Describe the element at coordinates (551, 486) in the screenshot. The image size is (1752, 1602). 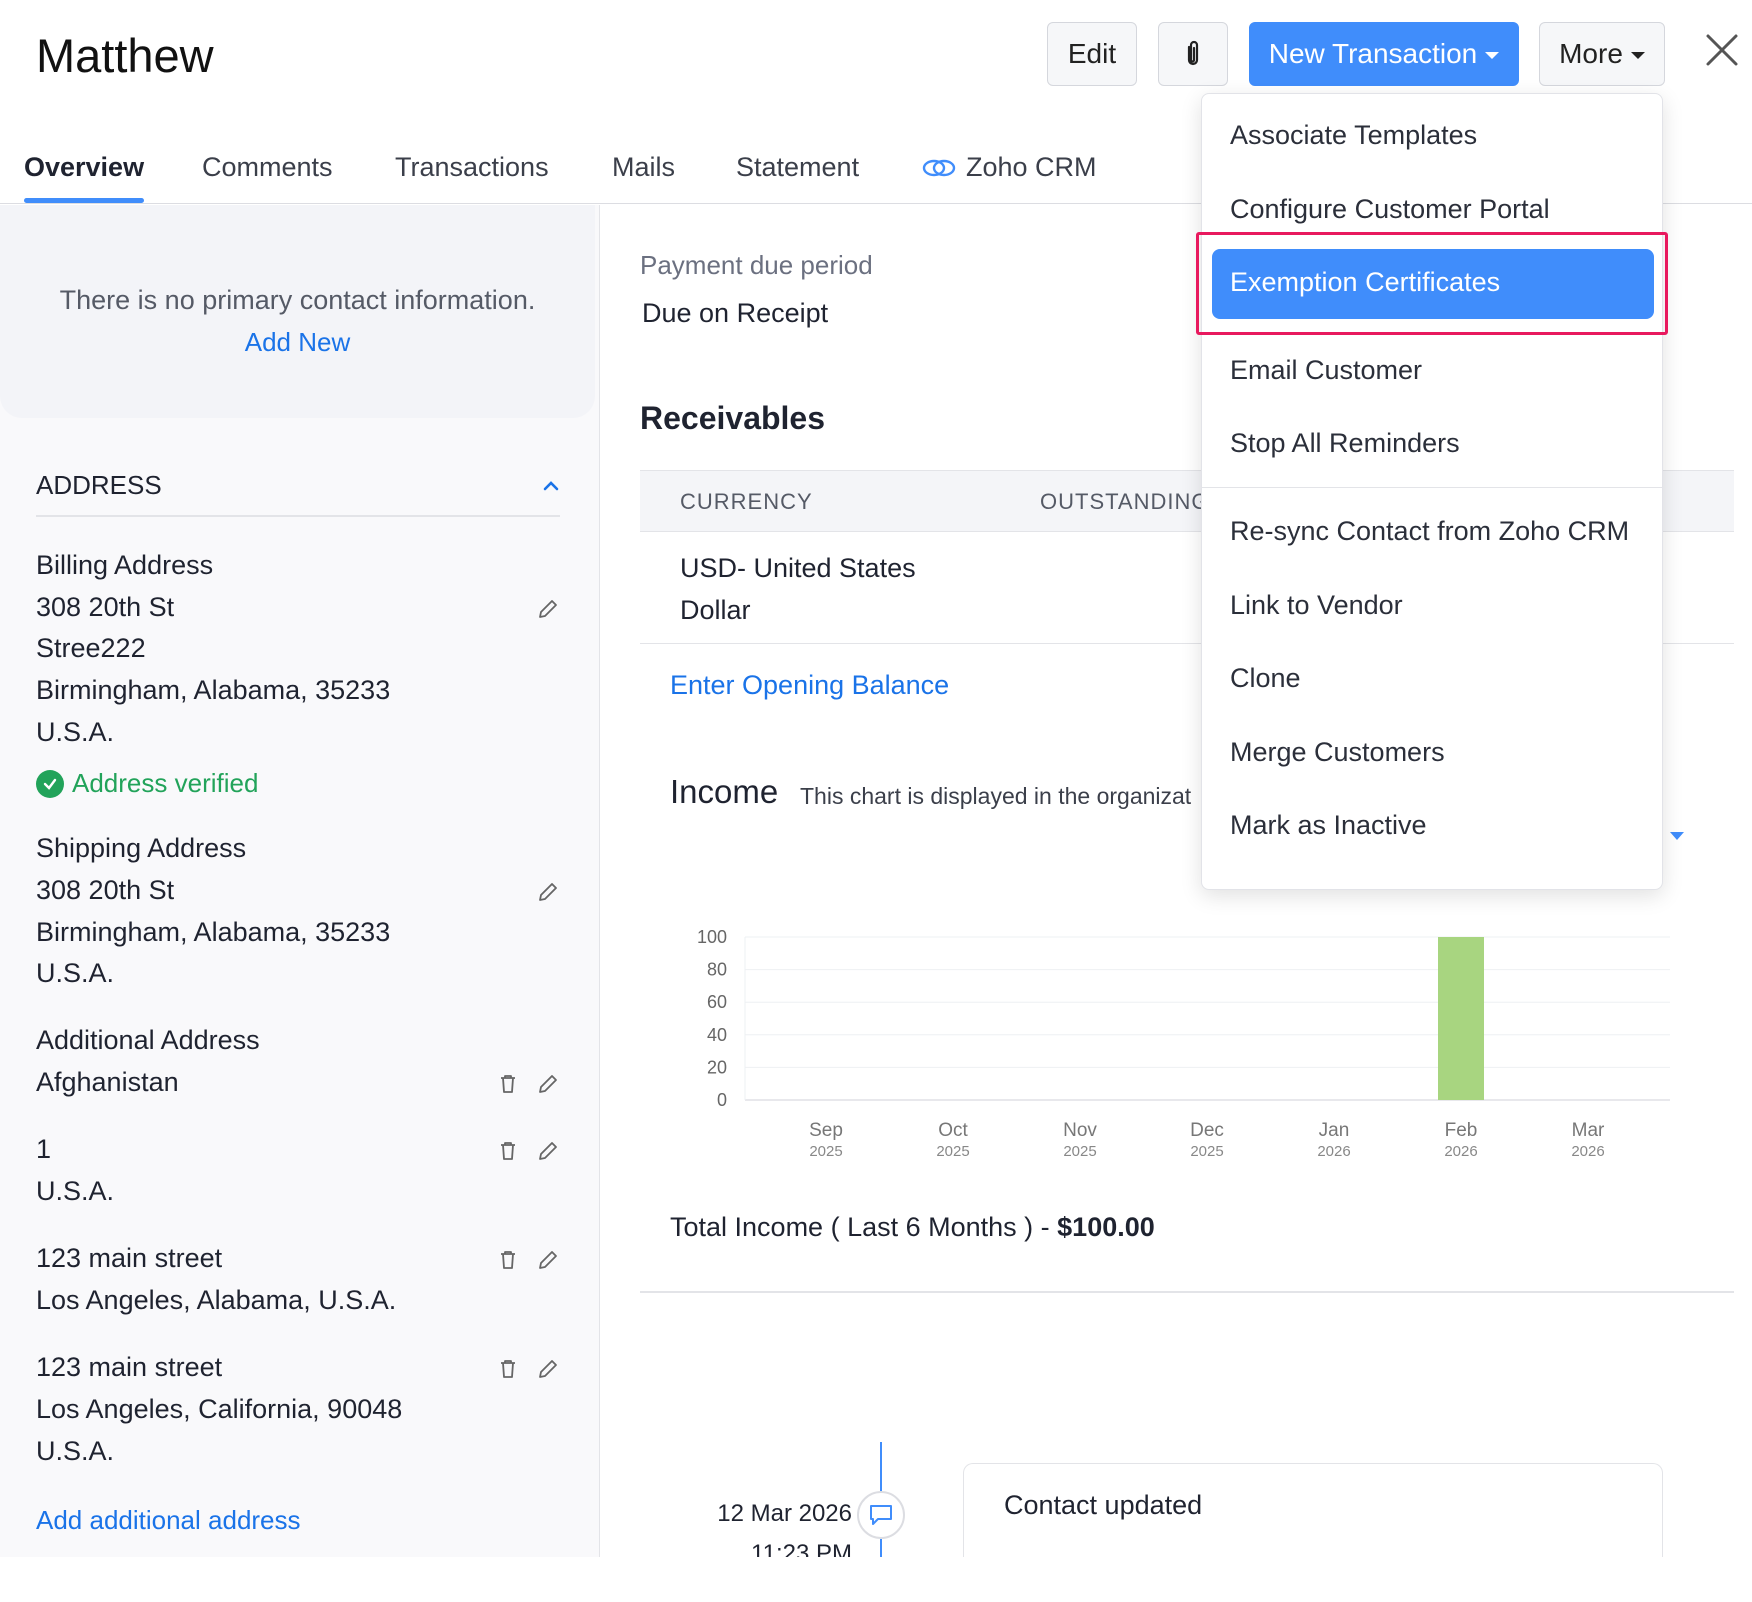
I see `chevron-up-icon` at that location.